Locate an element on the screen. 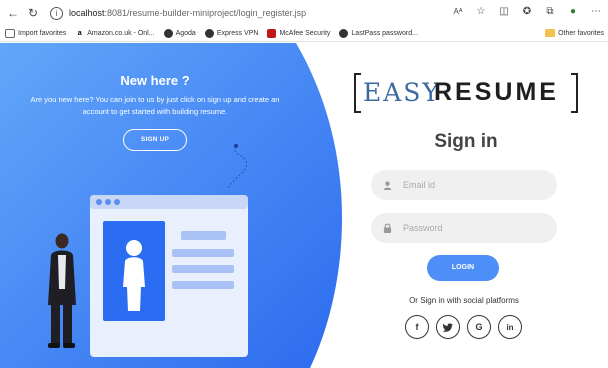 Image resolution: width=608 pixels, height=368 pixels. browser-window-graphic is located at coordinates (169, 276).